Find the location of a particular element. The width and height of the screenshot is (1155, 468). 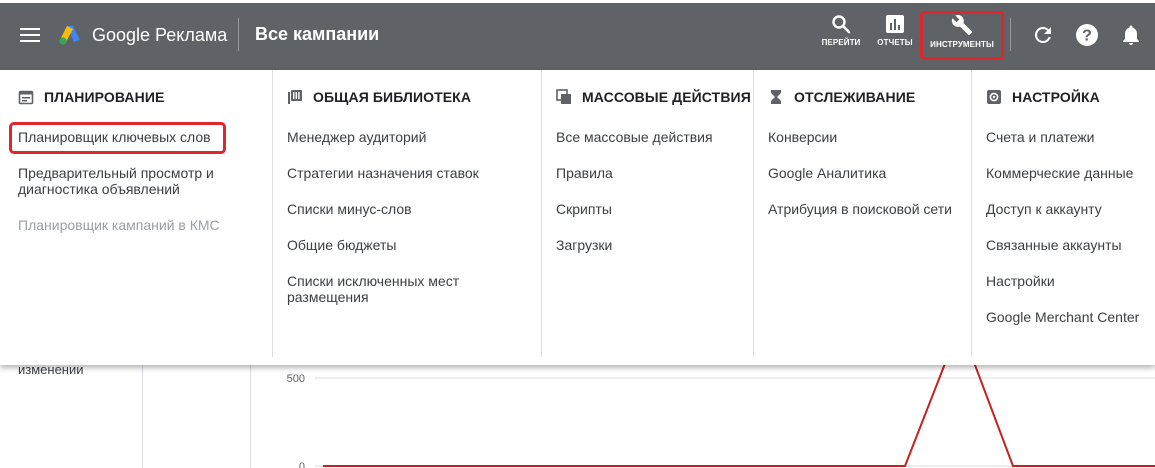

menu-item-scripts: Скрипты is located at coordinates (584, 209).